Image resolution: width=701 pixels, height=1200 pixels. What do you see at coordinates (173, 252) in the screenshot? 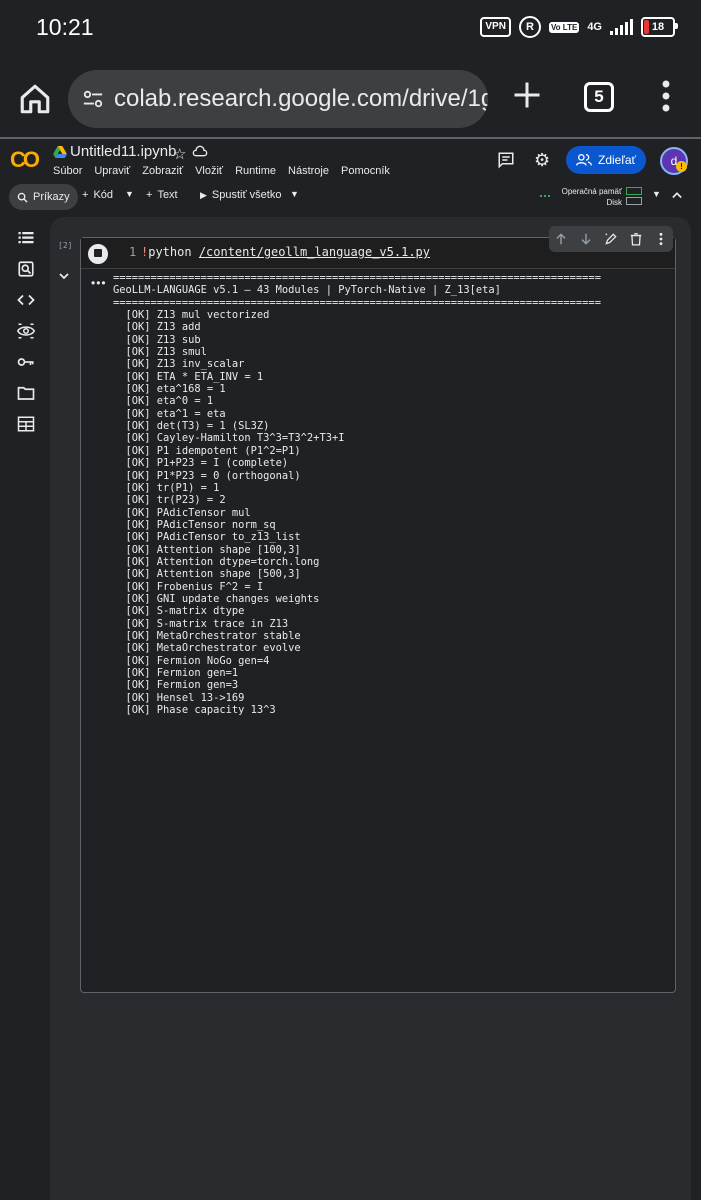
I see `code-command: python` at bounding box center [173, 252].